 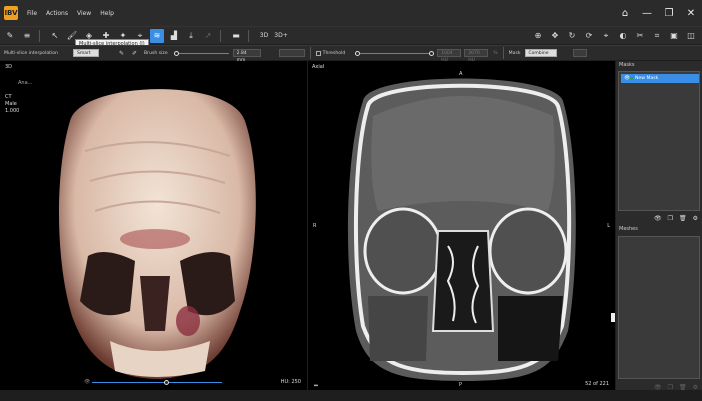 What do you see at coordinates (625, 13) in the screenshot?
I see `home-icon: ⌂` at bounding box center [625, 13].